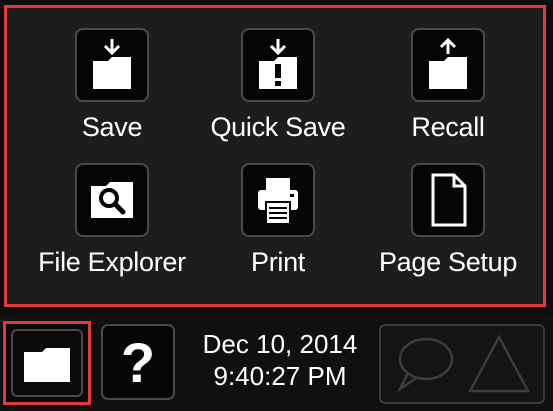 The image size is (553, 411). What do you see at coordinates (112, 65) in the screenshot?
I see `save-folder-icon` at bounding box center [112, 65].